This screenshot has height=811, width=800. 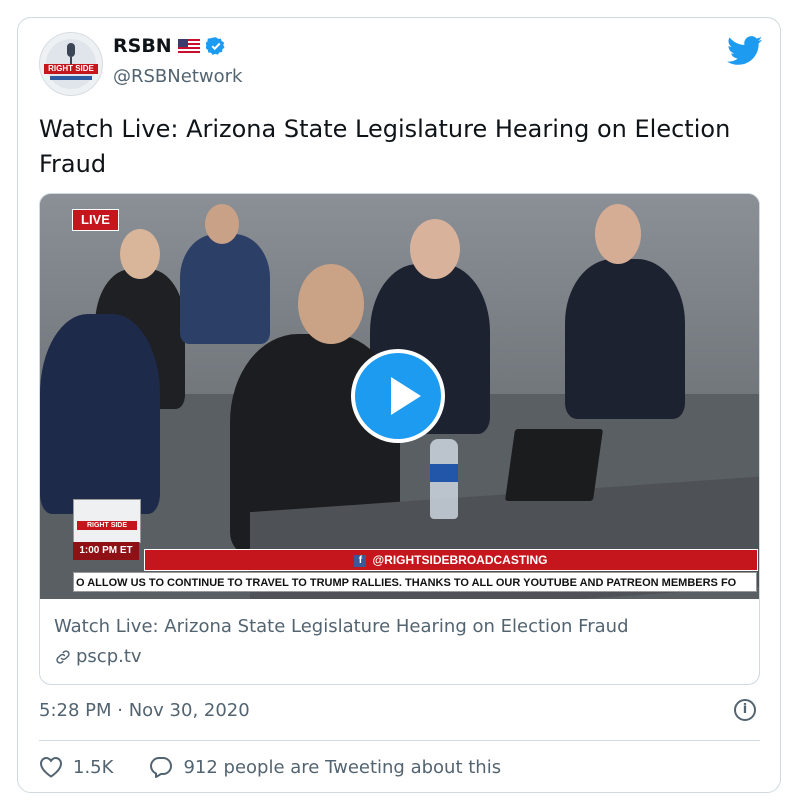 What do you see at coordinates (51, 767) in the screenshot?
I see `heart-icon` at bounding box center [51, 767].